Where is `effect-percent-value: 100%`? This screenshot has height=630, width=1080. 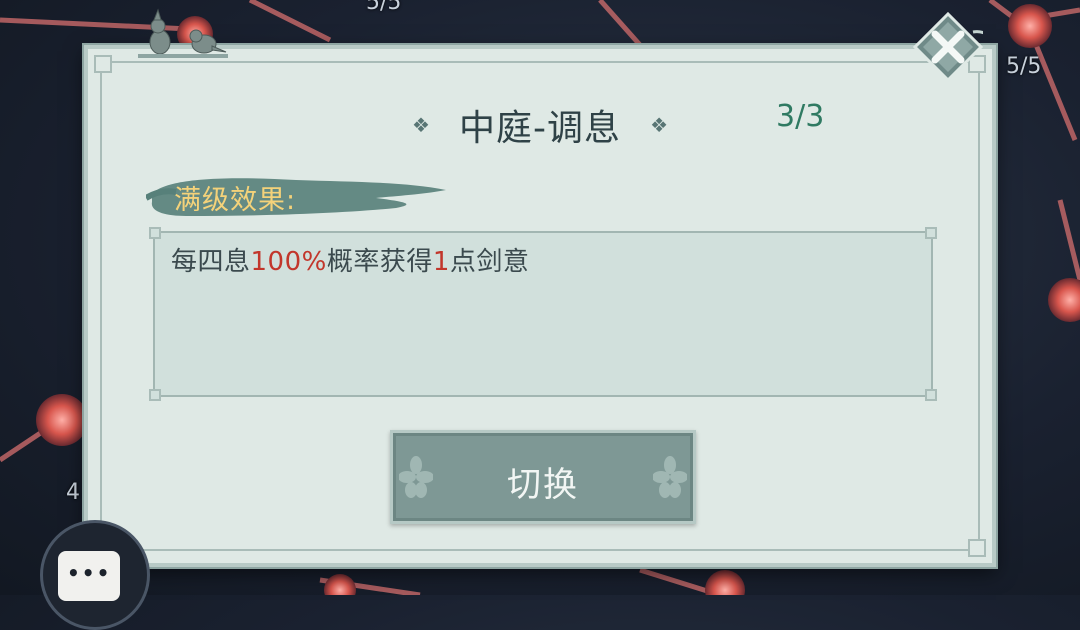
effect-percent-value: 100% is located at coordinates (288, 262).